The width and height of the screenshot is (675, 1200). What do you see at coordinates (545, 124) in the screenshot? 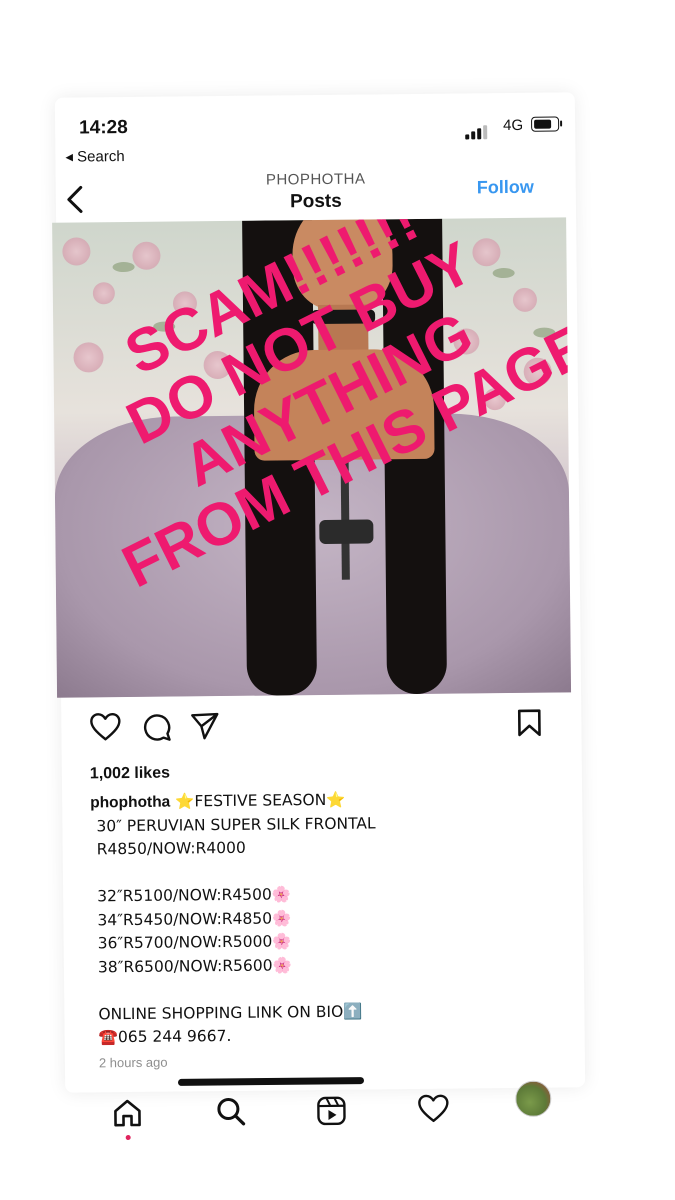
I see `battery-icon` at bounding box center [545, 124].